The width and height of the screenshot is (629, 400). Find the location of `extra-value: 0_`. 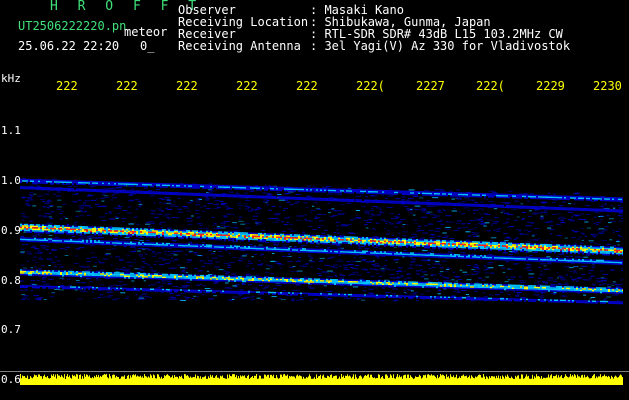

extra-value: 0_ is located at coordinates (147, 46).